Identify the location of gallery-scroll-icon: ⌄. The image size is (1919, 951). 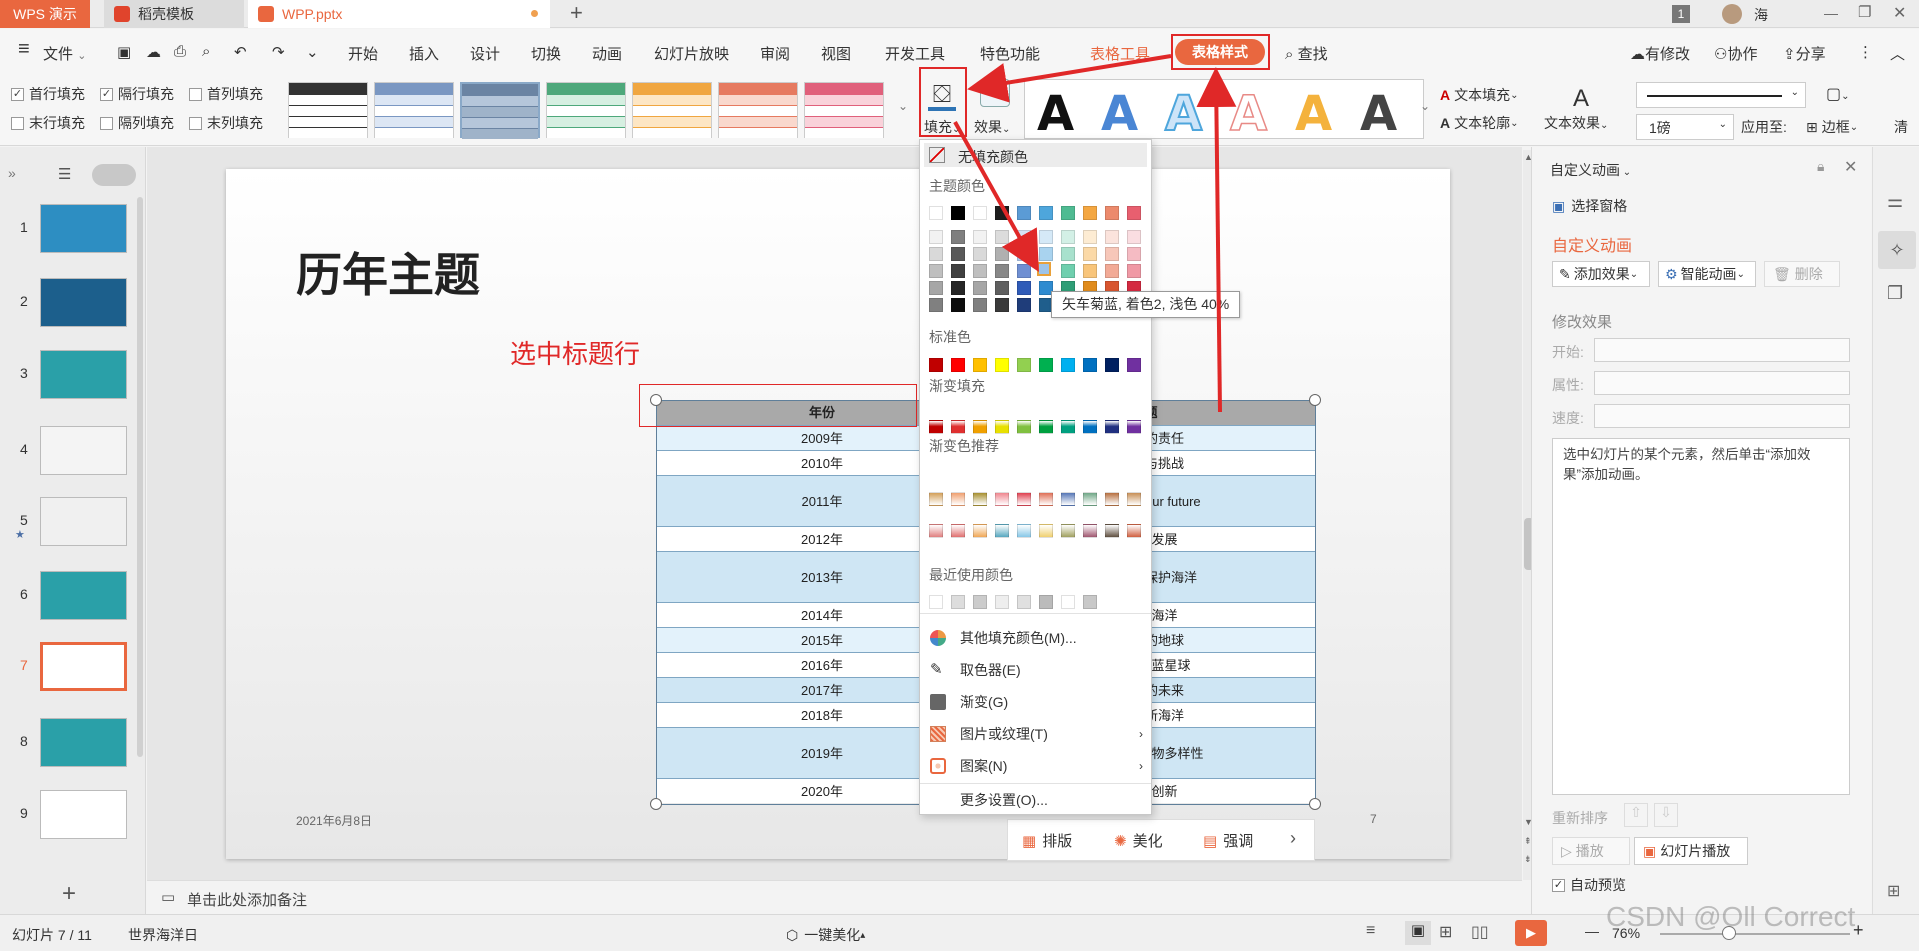
(903, 106).